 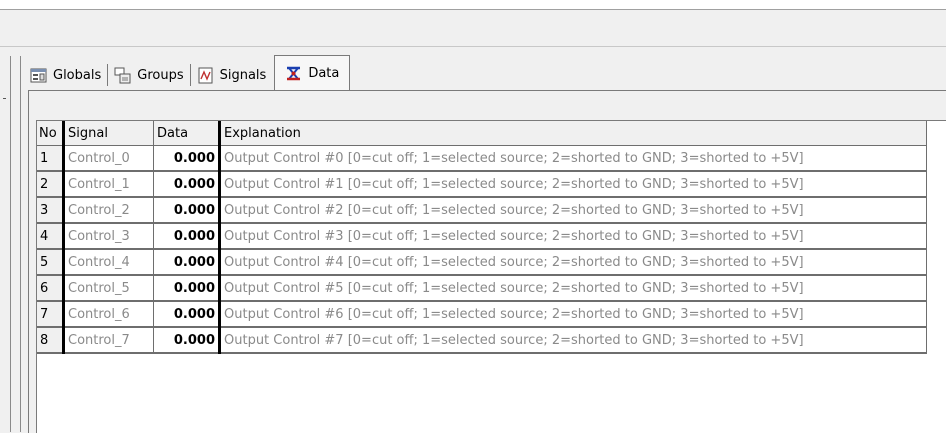 What do you see at coordinates (108, 262) in the screenshot?
I see `signal-name-cell: Control_4` at bounding box center [108, 262].